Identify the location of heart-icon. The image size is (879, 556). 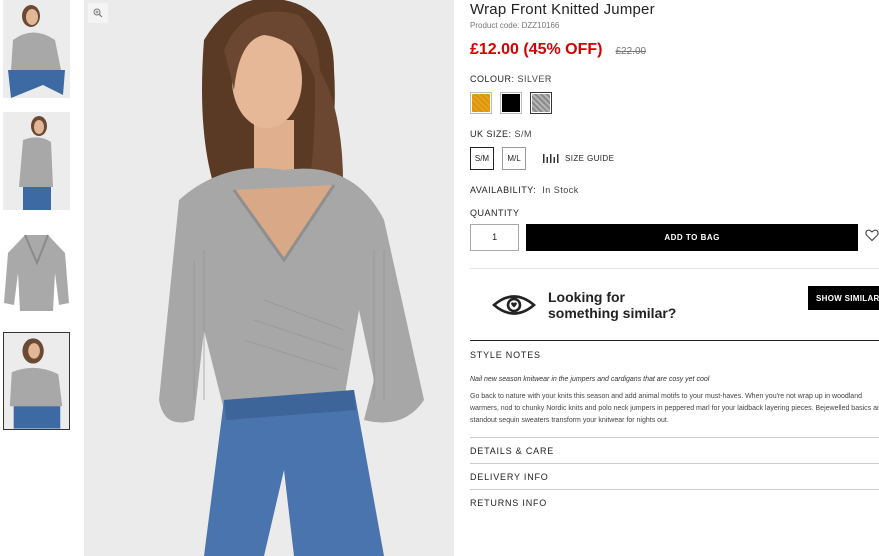
(872, 235).